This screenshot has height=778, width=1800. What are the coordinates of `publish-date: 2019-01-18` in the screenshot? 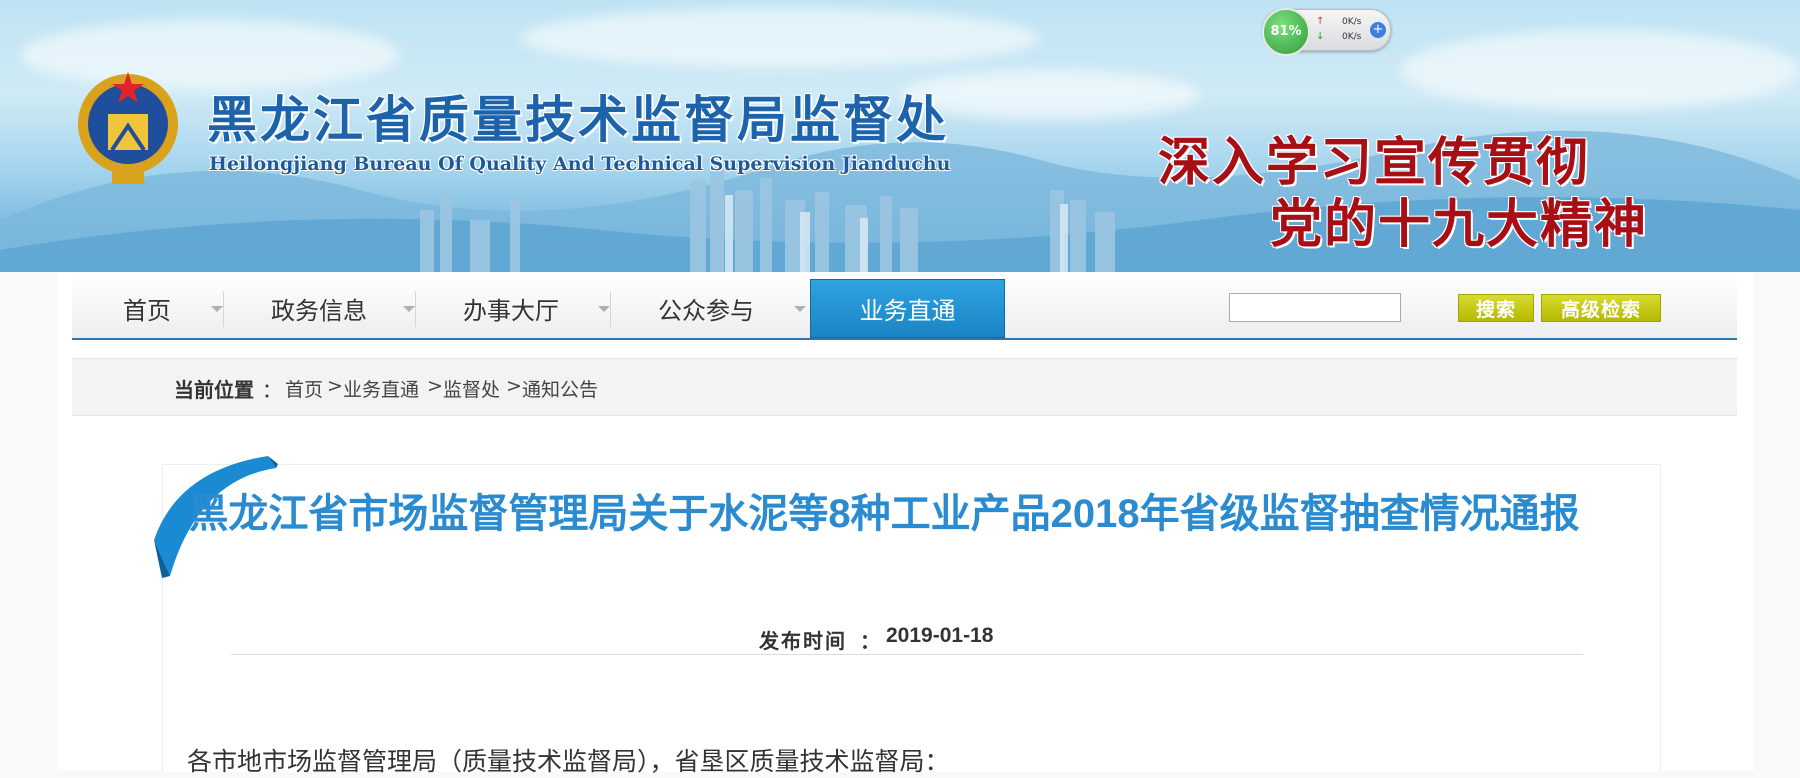 It's located at (940, 635).